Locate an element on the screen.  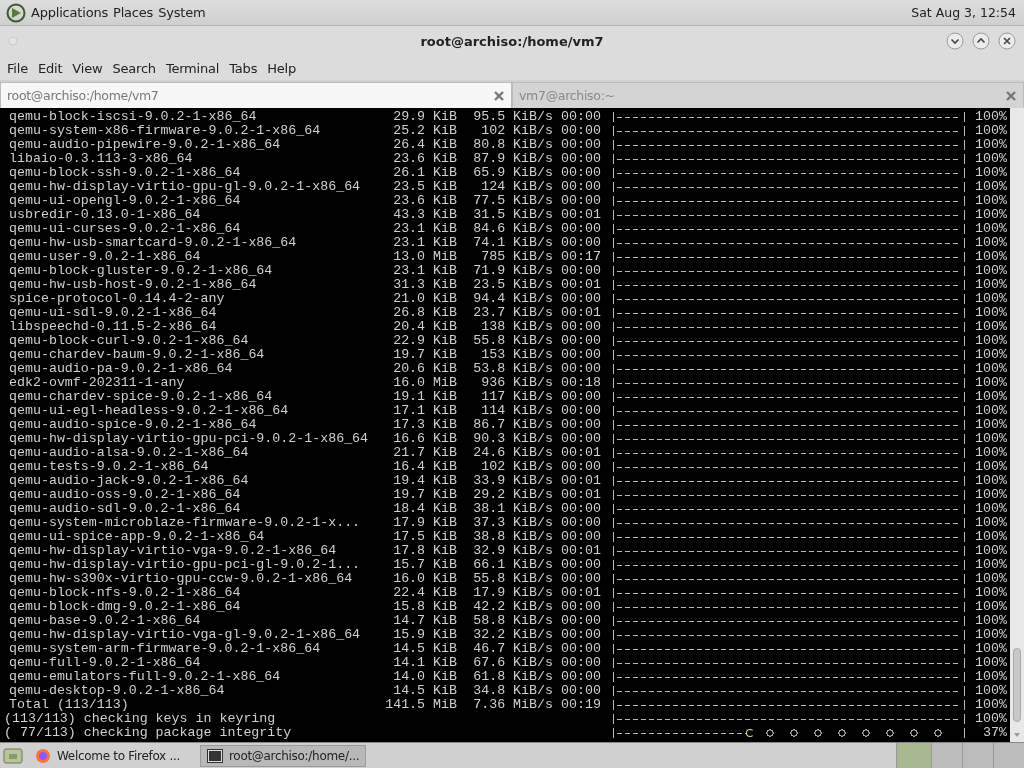
maximize-icon is located at coordinates (981, 41).